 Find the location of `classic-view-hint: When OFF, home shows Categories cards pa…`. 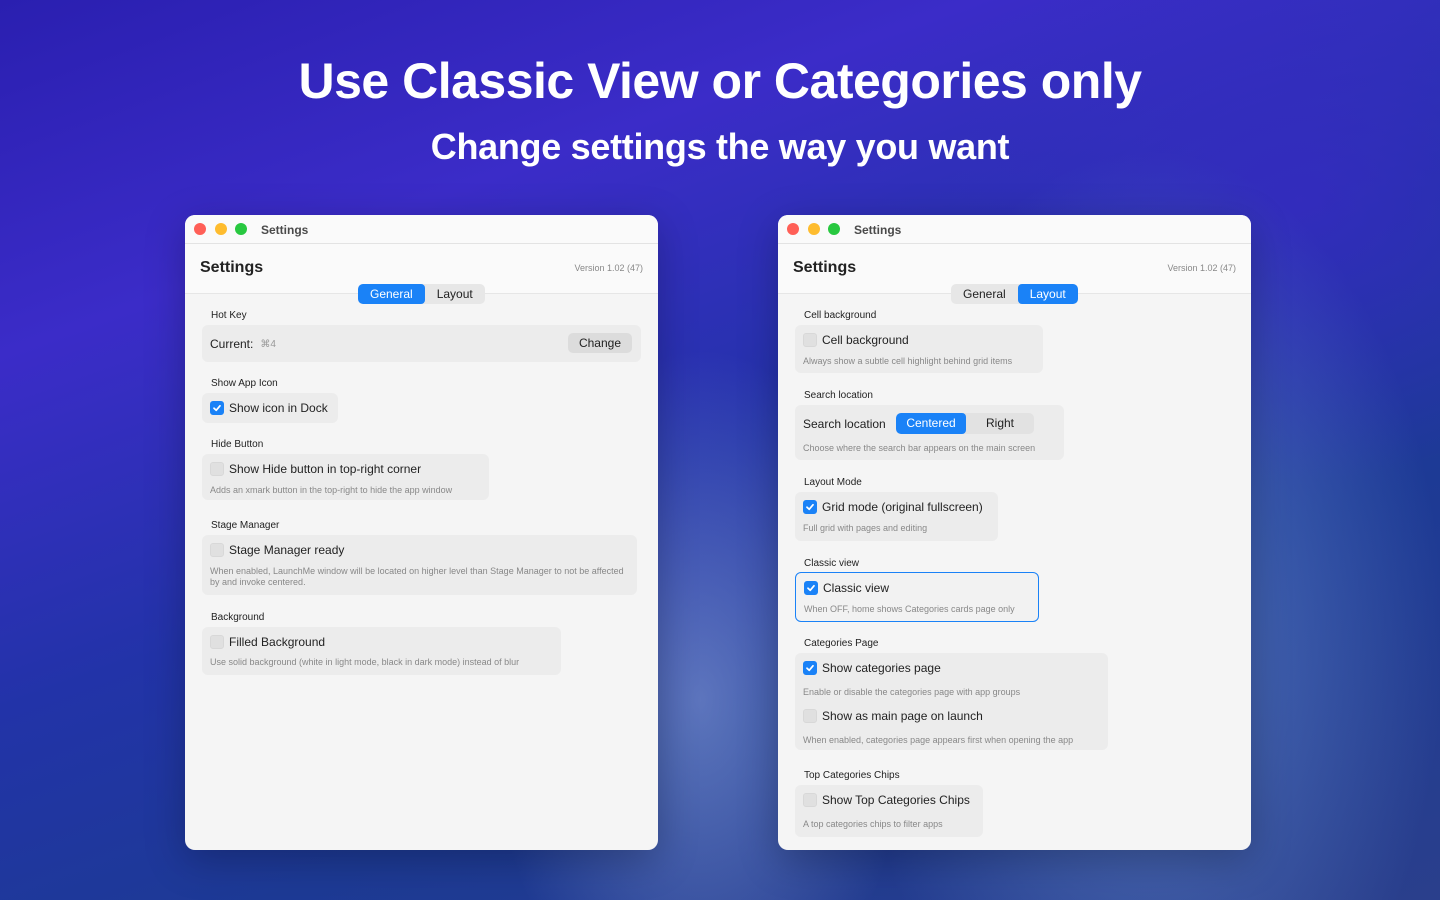

classic-view-hint: When OFF, home shows Categories cards pa… is located at coordinates (909, 609).